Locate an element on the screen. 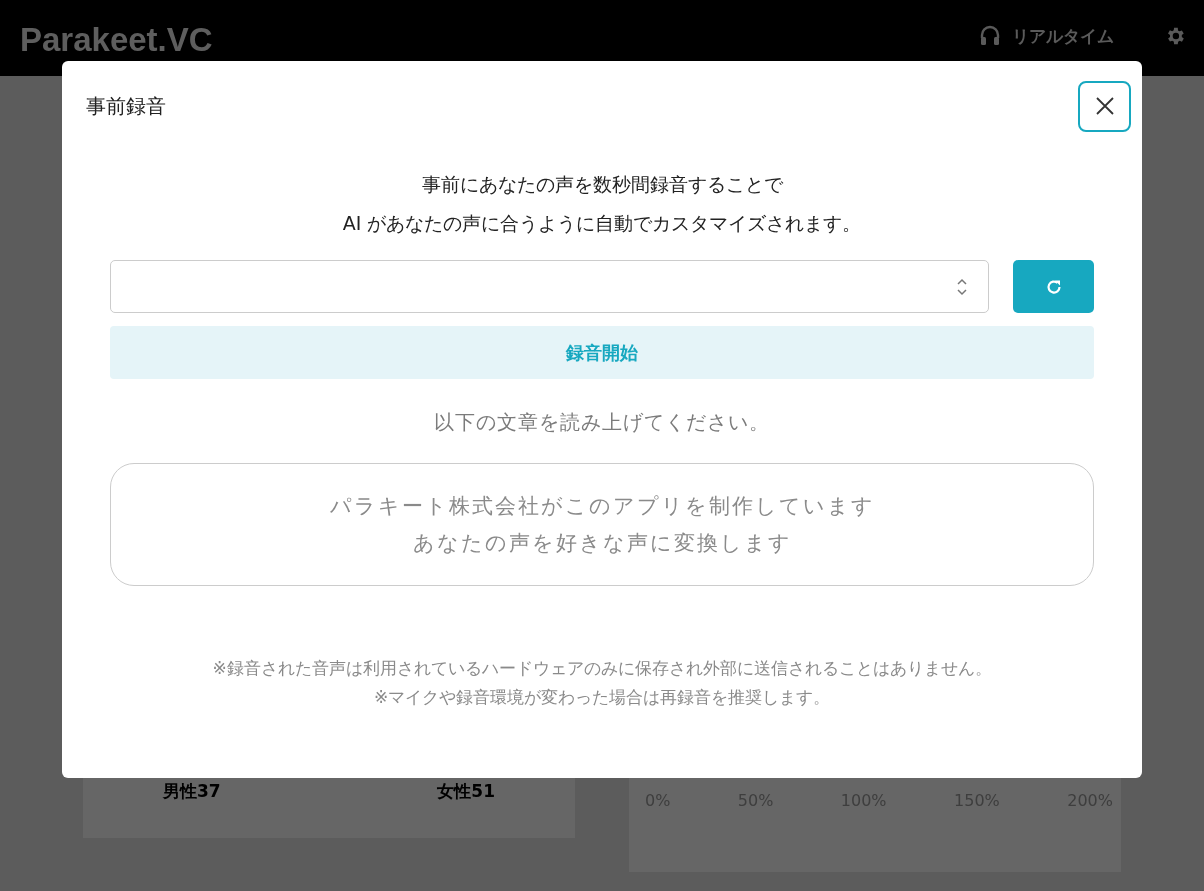  description-text: AI があなたの声に合うように自動でカスタマイズされます。 is located at coordinates (602, 223).